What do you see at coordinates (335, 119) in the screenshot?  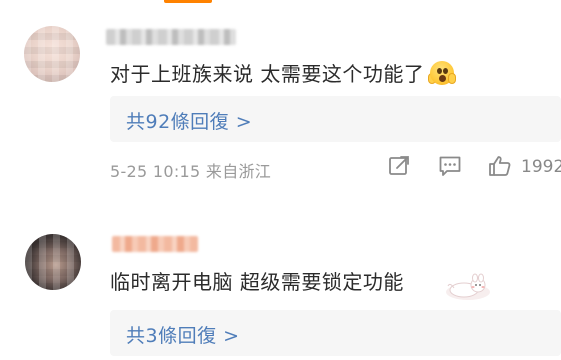 I see `reply-summary-box: 共92條回復 >` at bounding box center [335, 119].